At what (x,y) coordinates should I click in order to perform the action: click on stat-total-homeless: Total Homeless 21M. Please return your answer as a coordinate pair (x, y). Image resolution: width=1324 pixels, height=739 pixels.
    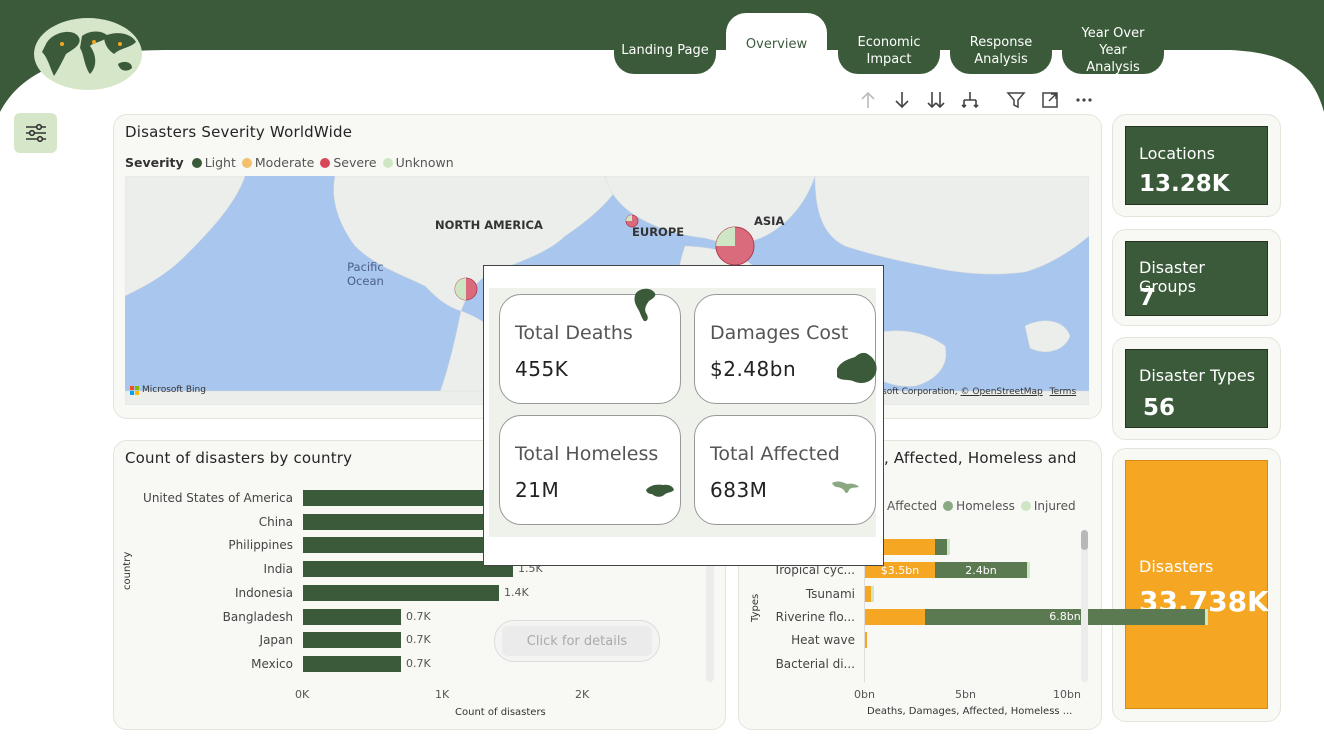
    Looking at the image, I should click on (590, 470).